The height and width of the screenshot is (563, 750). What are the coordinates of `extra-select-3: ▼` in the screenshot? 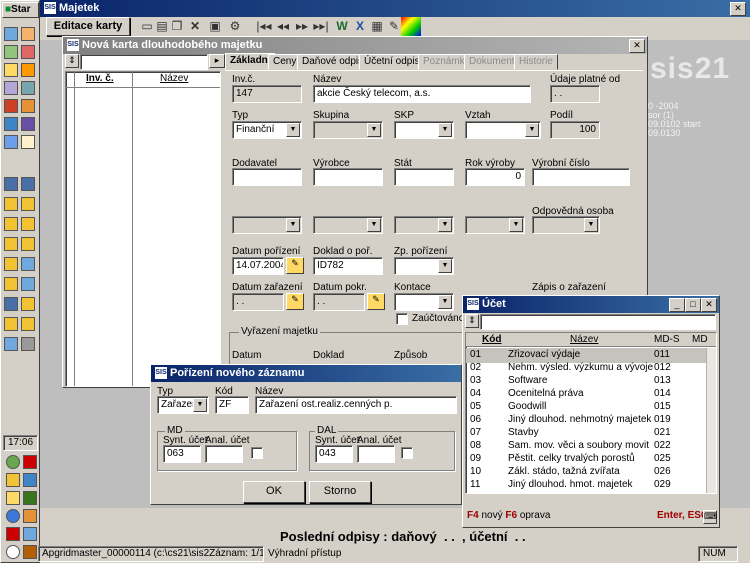 It's located at (424, 225).